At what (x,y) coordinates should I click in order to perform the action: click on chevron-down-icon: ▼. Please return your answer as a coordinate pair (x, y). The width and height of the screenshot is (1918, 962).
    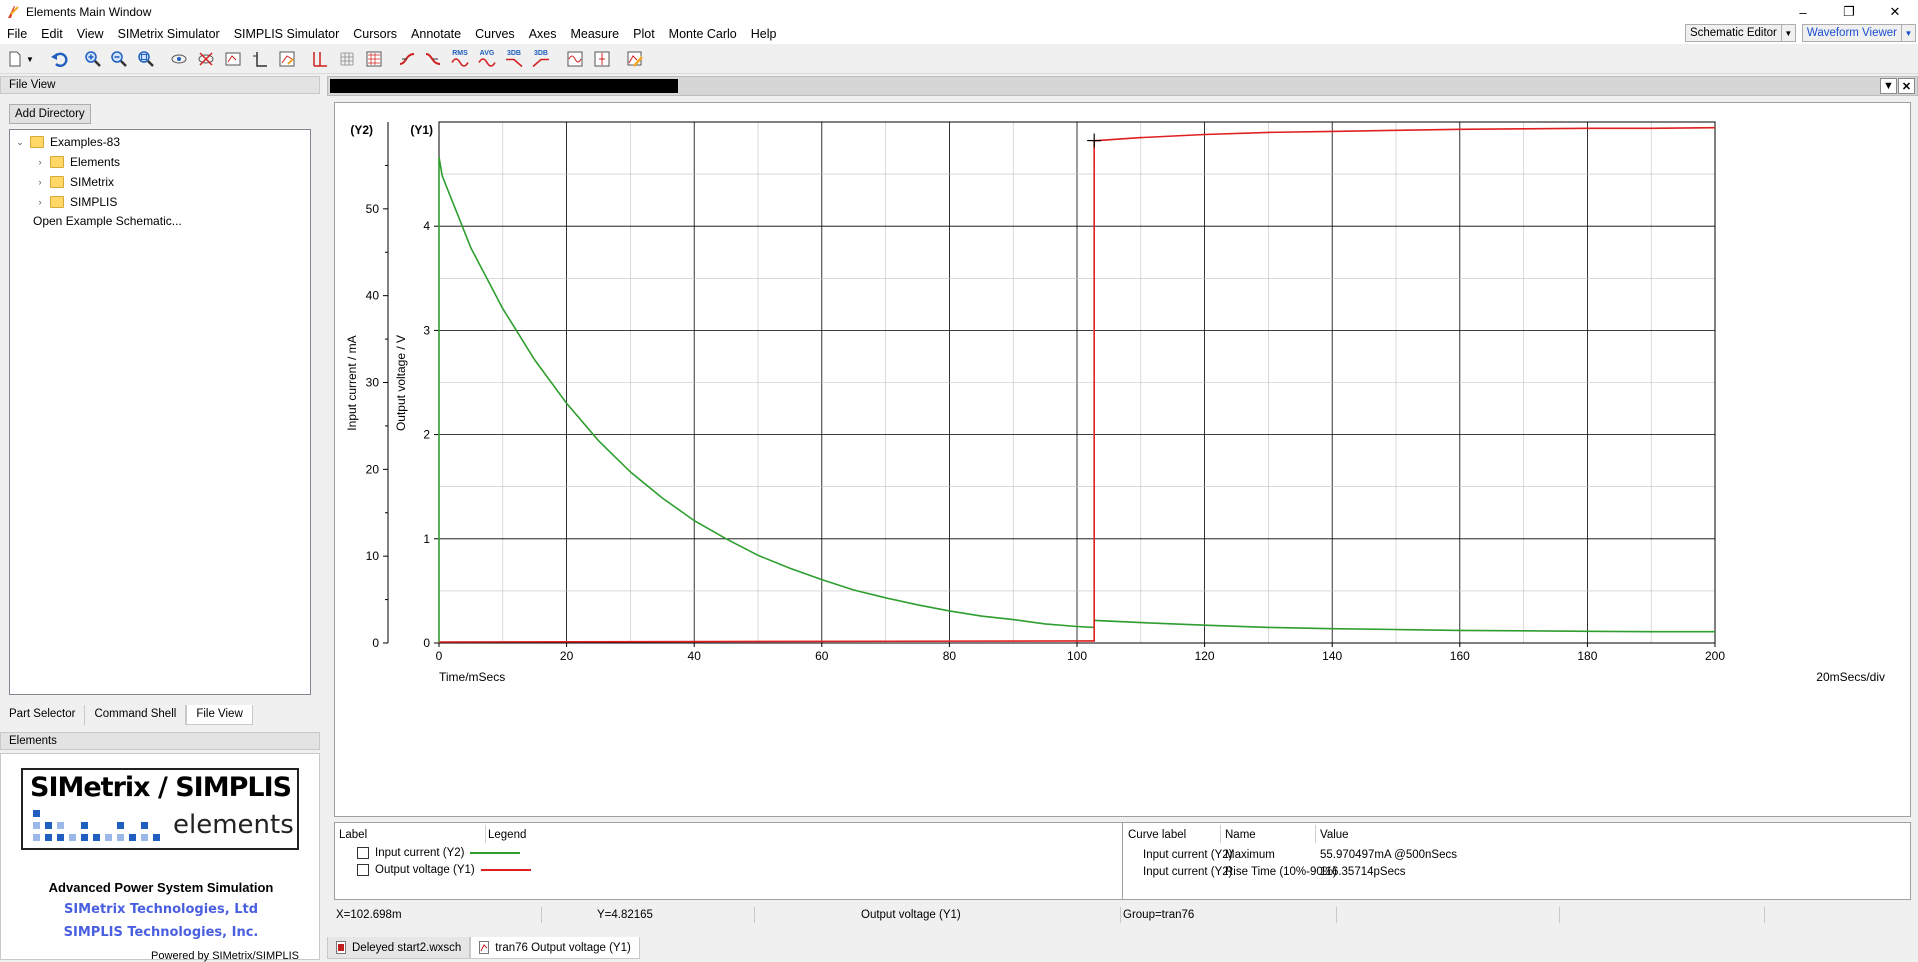
    Looking at the image, I should click on (1908, 33).